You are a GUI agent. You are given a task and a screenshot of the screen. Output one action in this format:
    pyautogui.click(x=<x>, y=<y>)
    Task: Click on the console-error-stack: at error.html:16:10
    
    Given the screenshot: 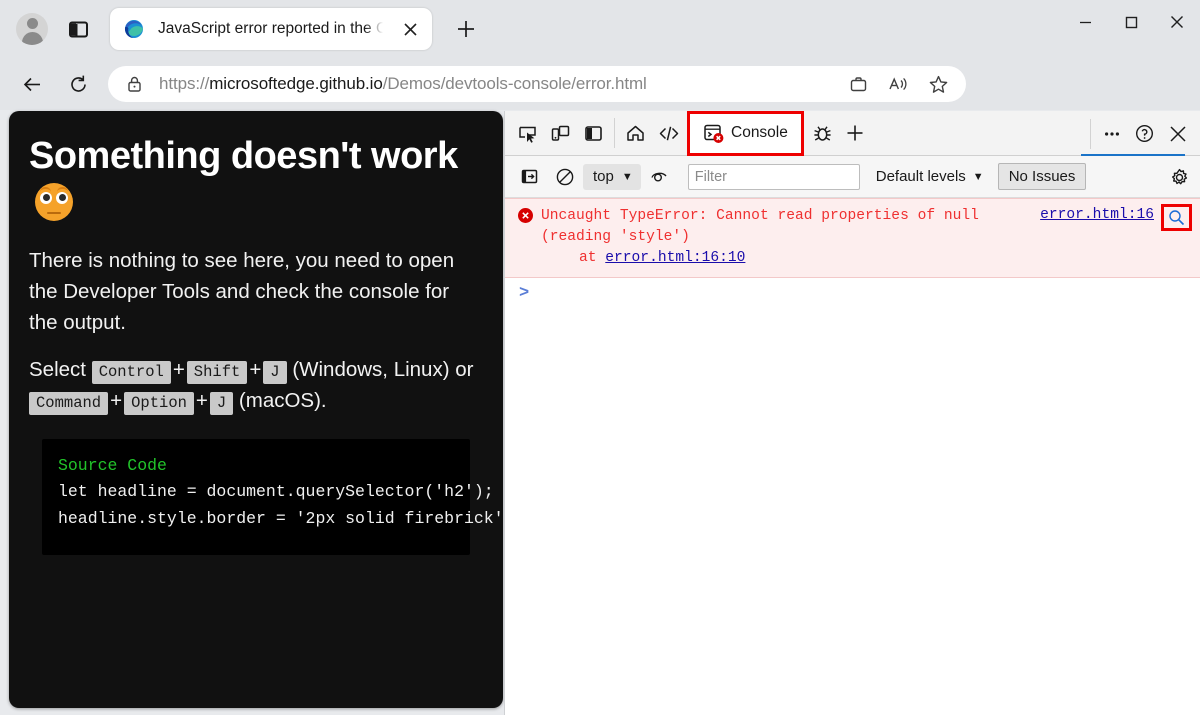 What is the action you would take?
    pyautogui.click(x=866, y=258)
    